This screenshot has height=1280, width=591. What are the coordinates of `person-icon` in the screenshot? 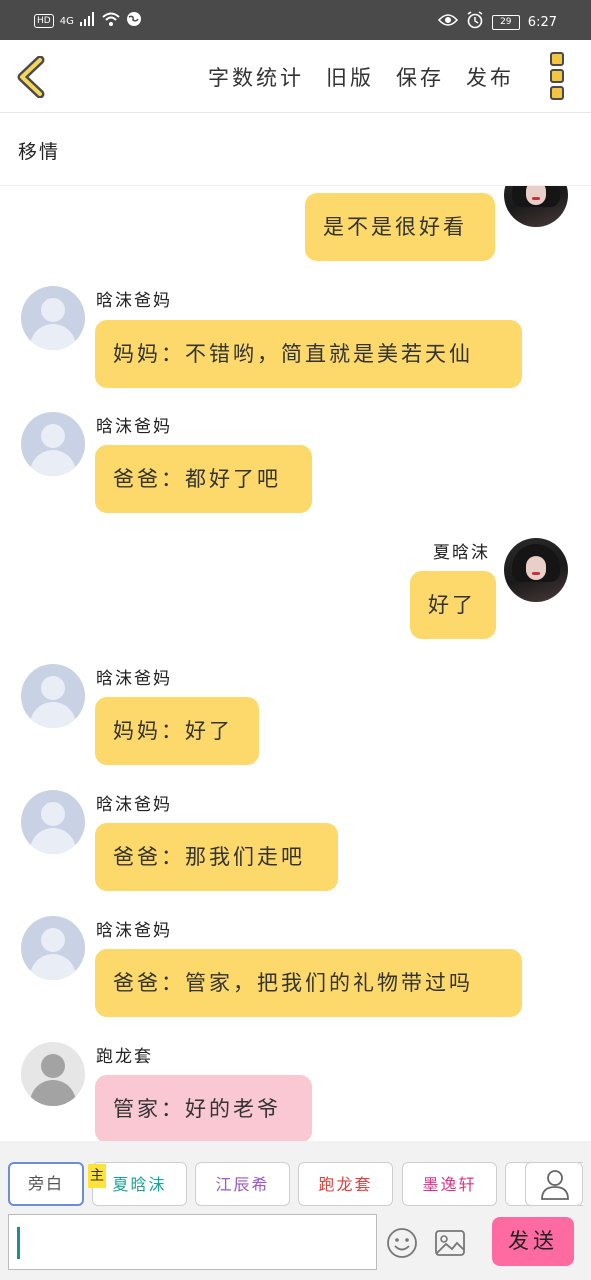 It's located at (555, 1185).